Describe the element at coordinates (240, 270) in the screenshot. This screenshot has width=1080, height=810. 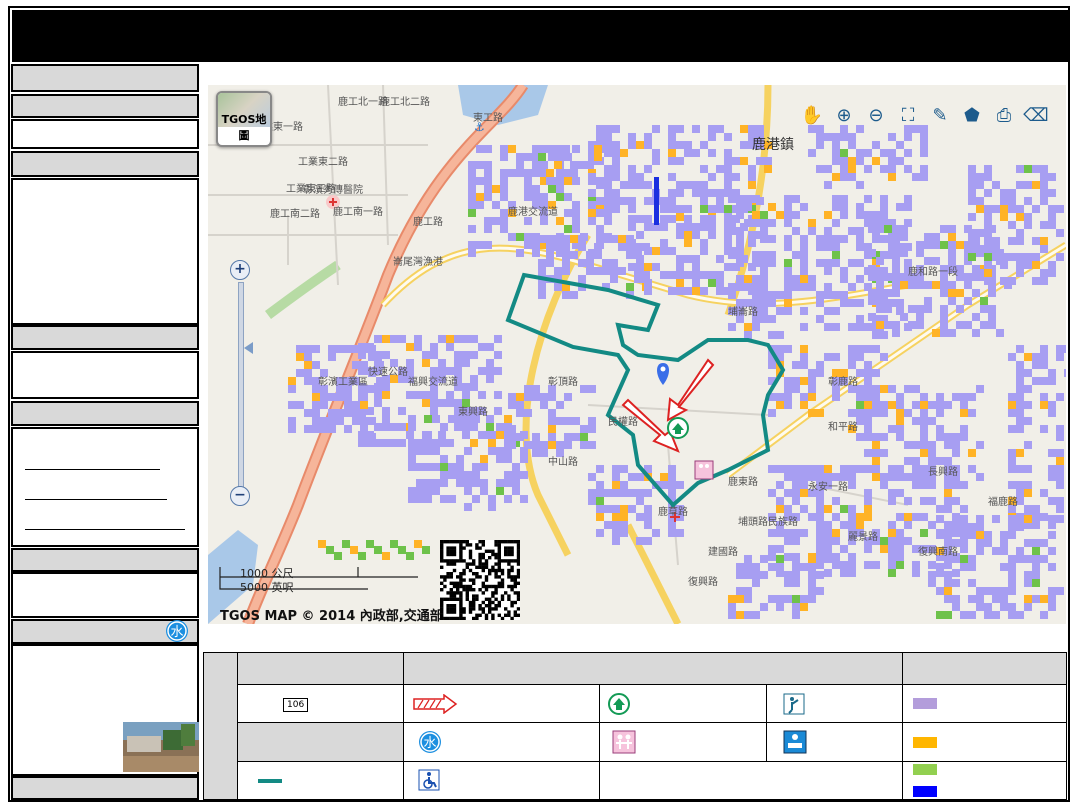
I see `zoom-in-button: +` at that location.